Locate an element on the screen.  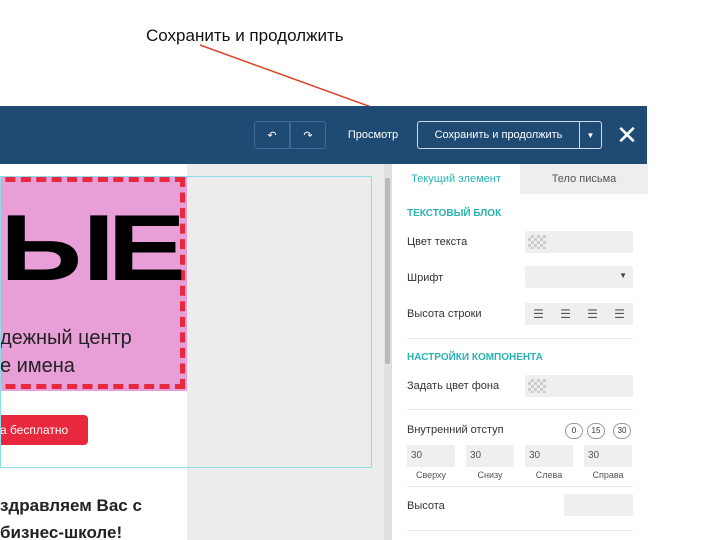
hero-text-line-2: е имена is located at coordinates (37, 366).